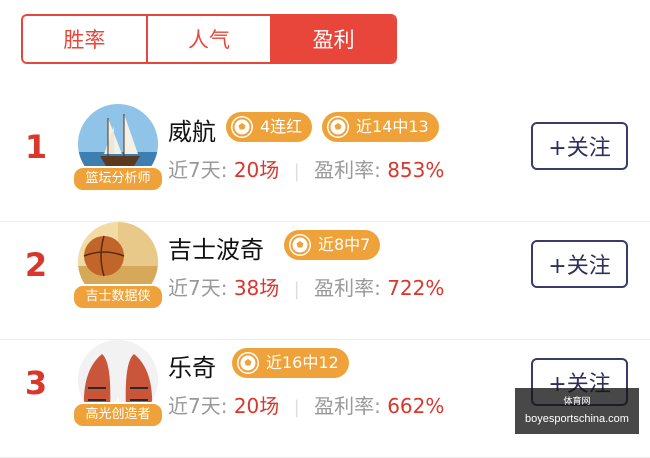 The image size is (650, 458). What do you see at coordinates (118, 415) in the screenshot?
I see `avatar-badge: 高光创造者` at bounding box center [118, 415].